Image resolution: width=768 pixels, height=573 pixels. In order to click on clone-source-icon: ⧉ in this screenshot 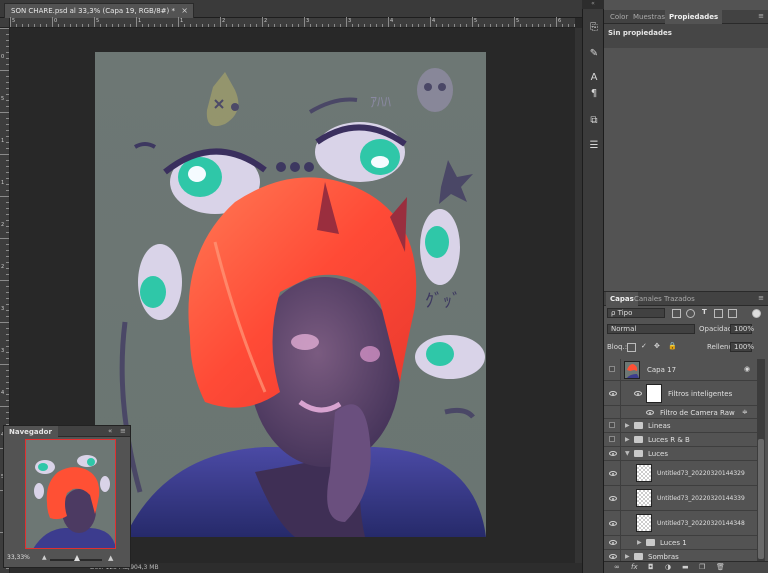, I will do `click(594, 121)`.